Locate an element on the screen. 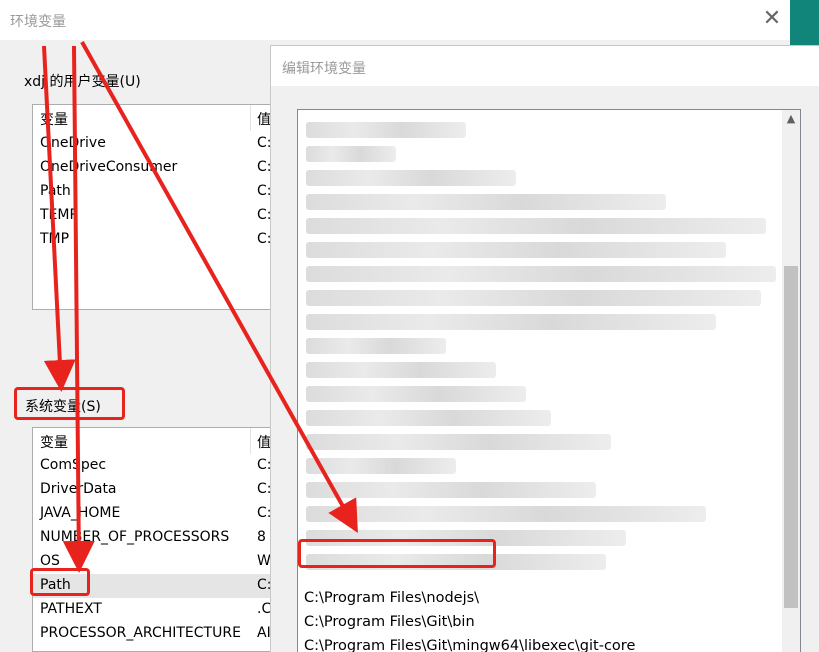  var-name: OneDrive is located at coordinates (73, 143).